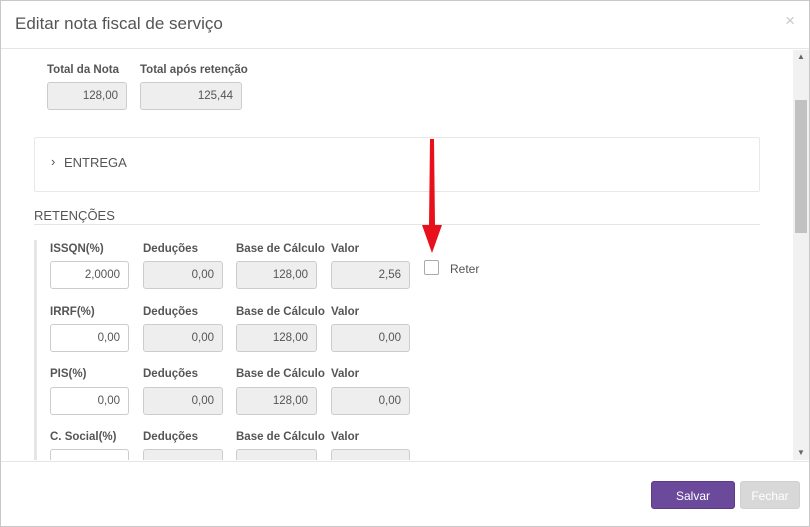 This screenshot has height=527, width=810. What do you see at coordinates (431, 267) in the screenshot?
I see `reter-checkbox` at bounding box center [431, 267].